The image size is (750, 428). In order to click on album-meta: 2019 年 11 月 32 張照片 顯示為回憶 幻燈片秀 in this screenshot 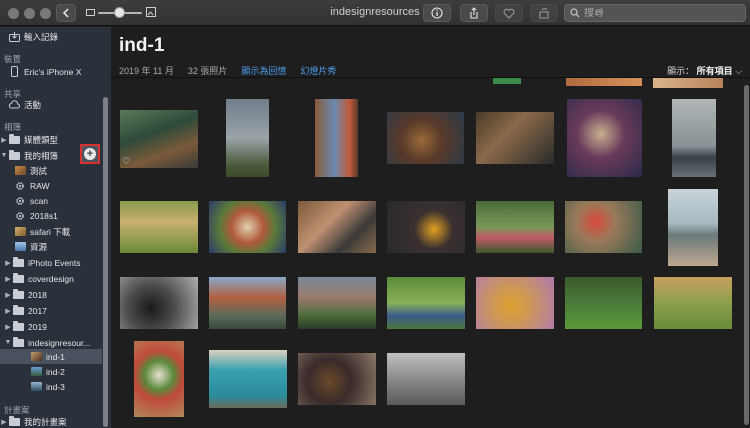, I will do `click(227, 70)`.